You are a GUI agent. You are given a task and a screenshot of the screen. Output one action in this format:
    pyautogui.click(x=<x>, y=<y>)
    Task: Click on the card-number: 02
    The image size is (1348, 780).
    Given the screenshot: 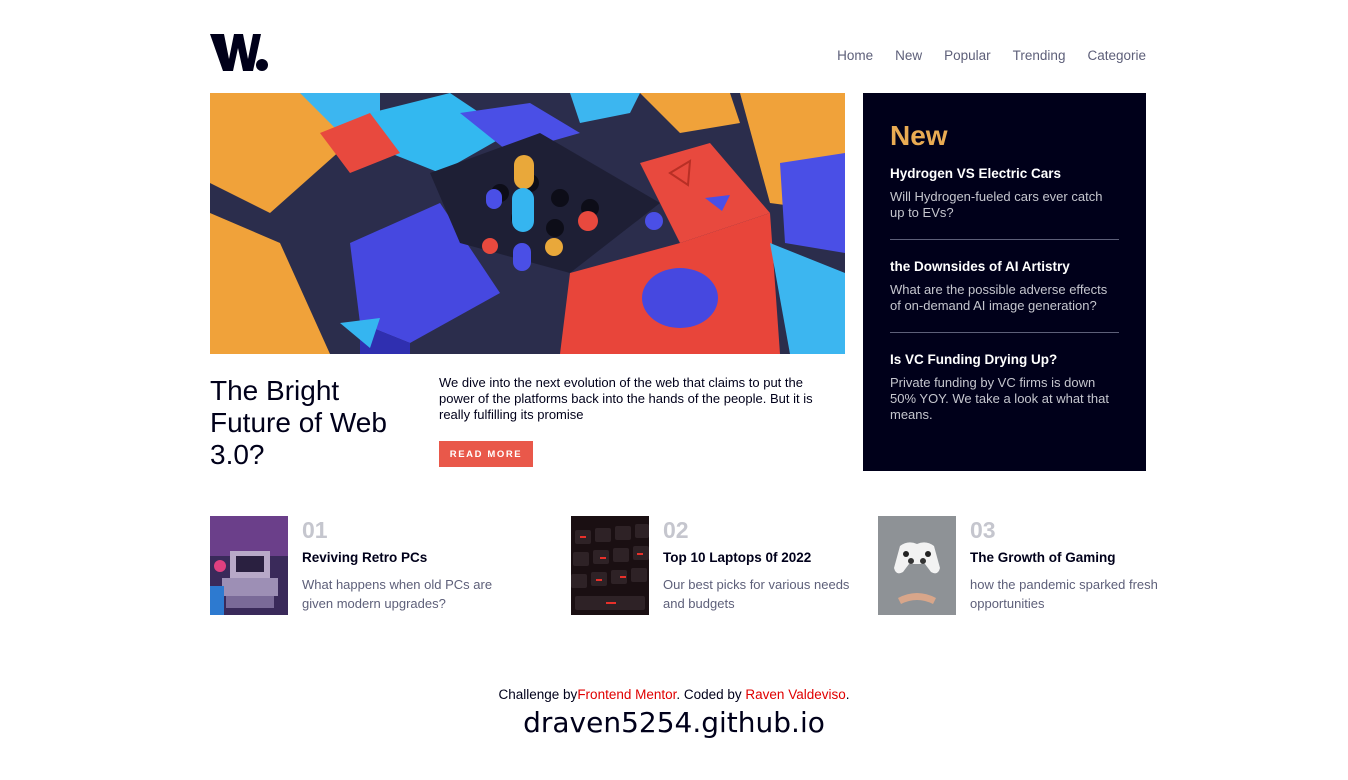 What is the action you would take?
    pyautogui.click(x=676, y=530)
    